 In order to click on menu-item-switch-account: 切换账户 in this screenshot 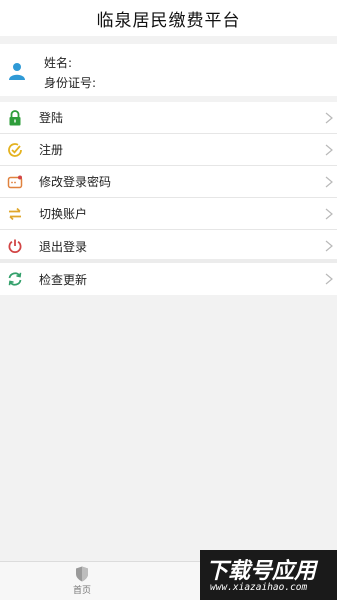, I will do `click(168, 214)`.